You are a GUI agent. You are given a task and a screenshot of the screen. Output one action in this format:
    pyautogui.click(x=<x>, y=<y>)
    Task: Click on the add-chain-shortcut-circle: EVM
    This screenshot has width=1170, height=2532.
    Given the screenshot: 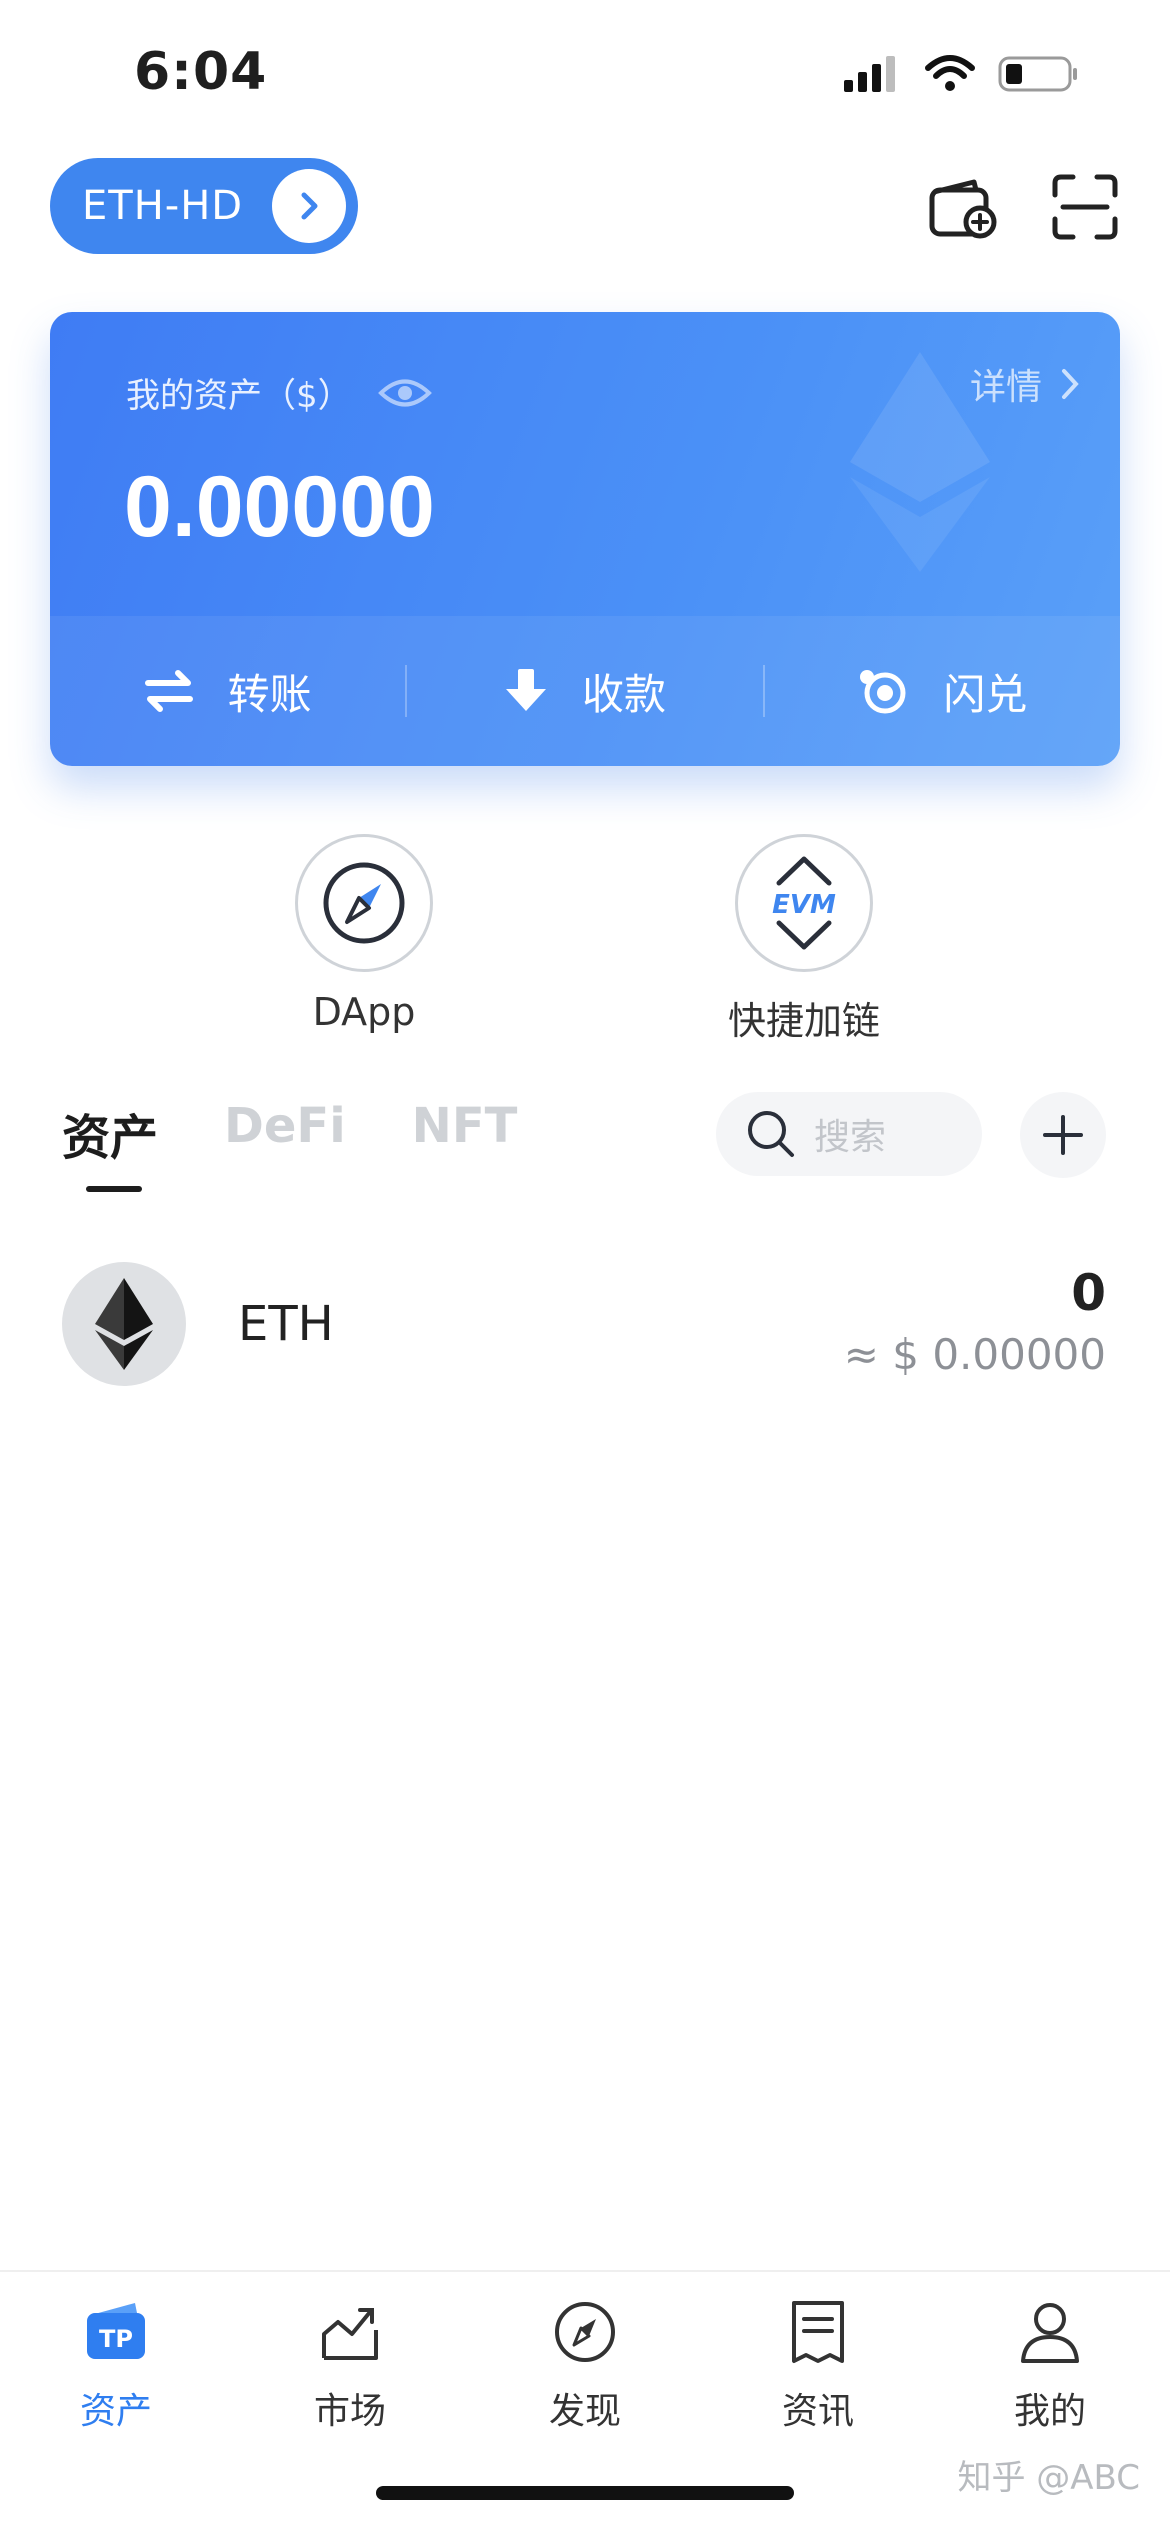 What is the action you would take?
    pyautogui.click(x=804, y=903)
    